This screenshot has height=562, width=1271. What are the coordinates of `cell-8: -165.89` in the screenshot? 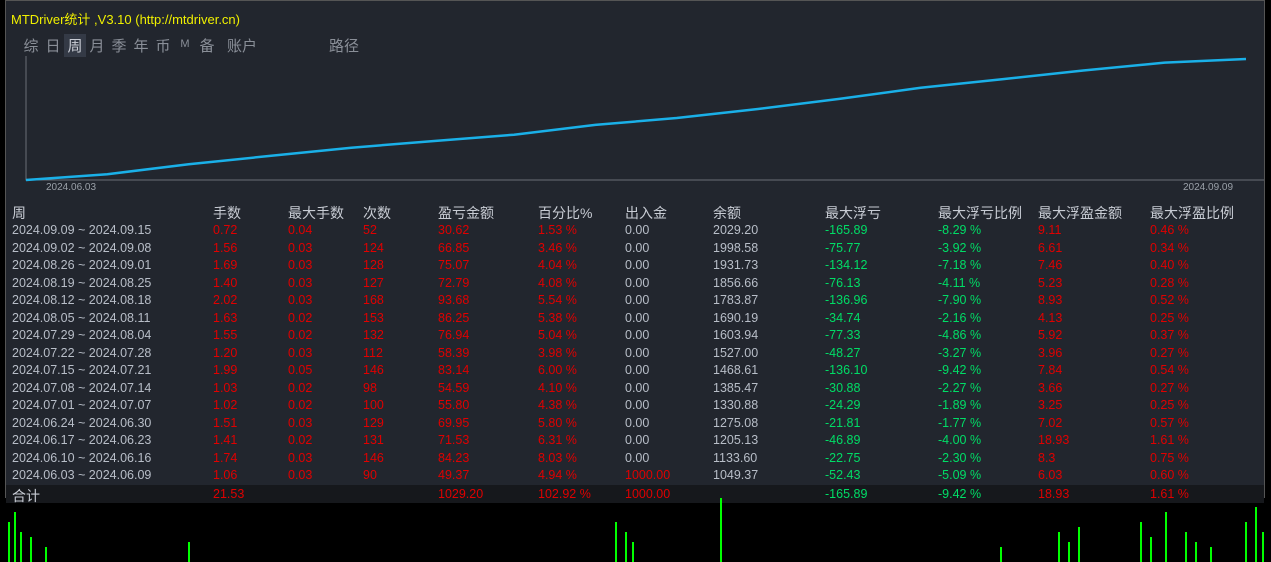 It's located at (846, 230).